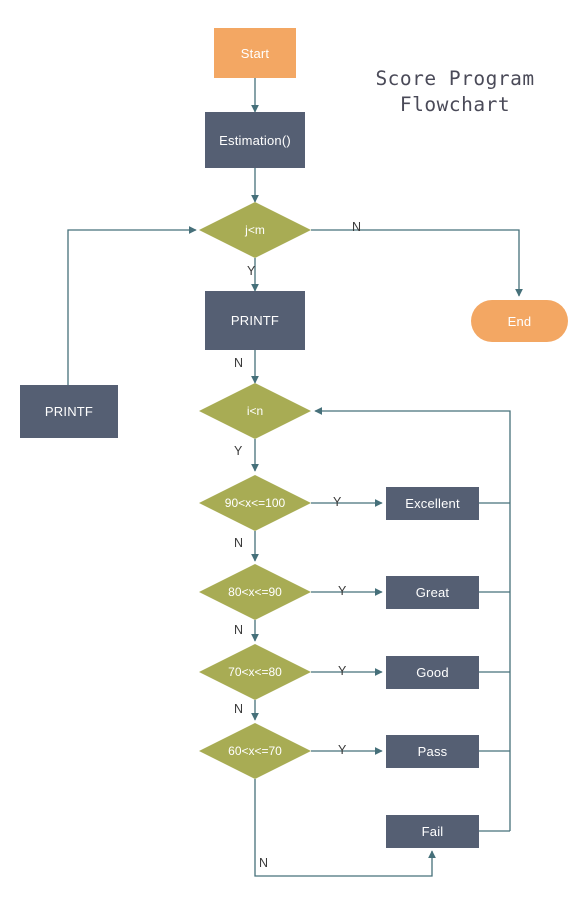 This screenshot has width=586, height=903. I want to click on page-title-line1: Score Program, so click(455, 78).